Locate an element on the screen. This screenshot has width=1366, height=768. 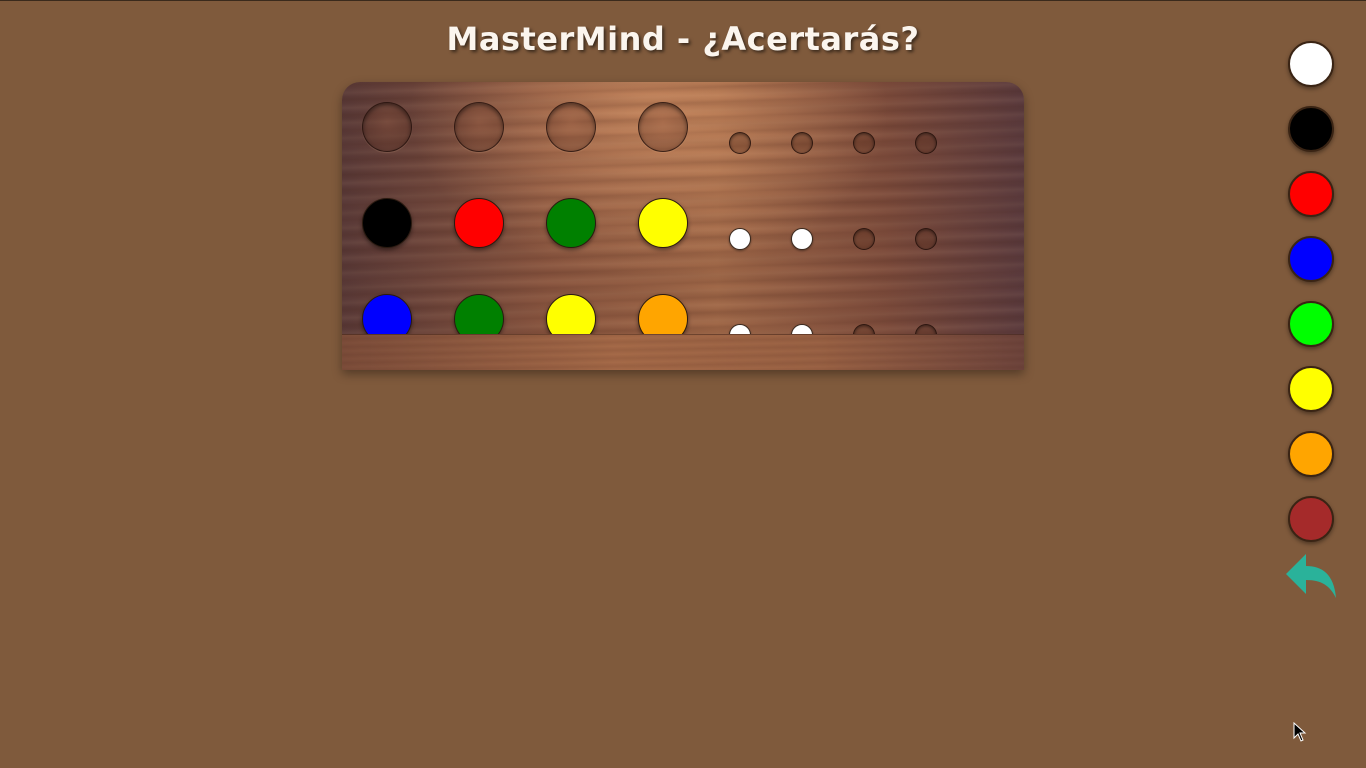
palette-orange-peg is located at coordinates (1311, 454).